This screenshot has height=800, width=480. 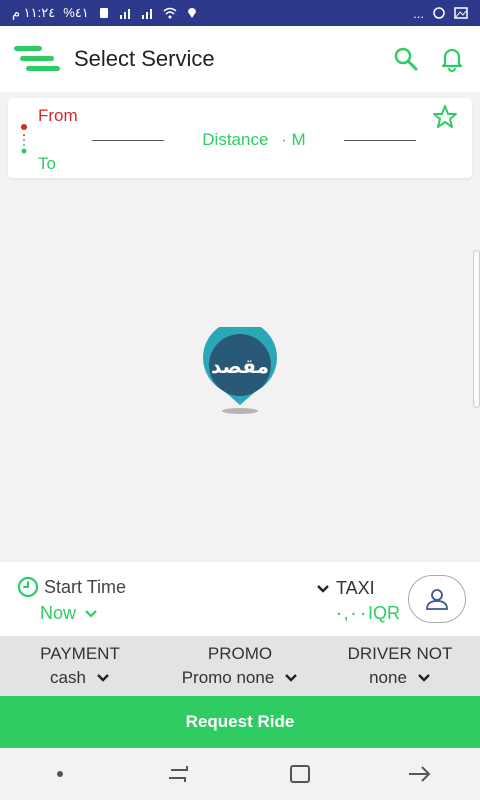 I want to click on route-card: From Distance · M To, so click(x=240, y=138).